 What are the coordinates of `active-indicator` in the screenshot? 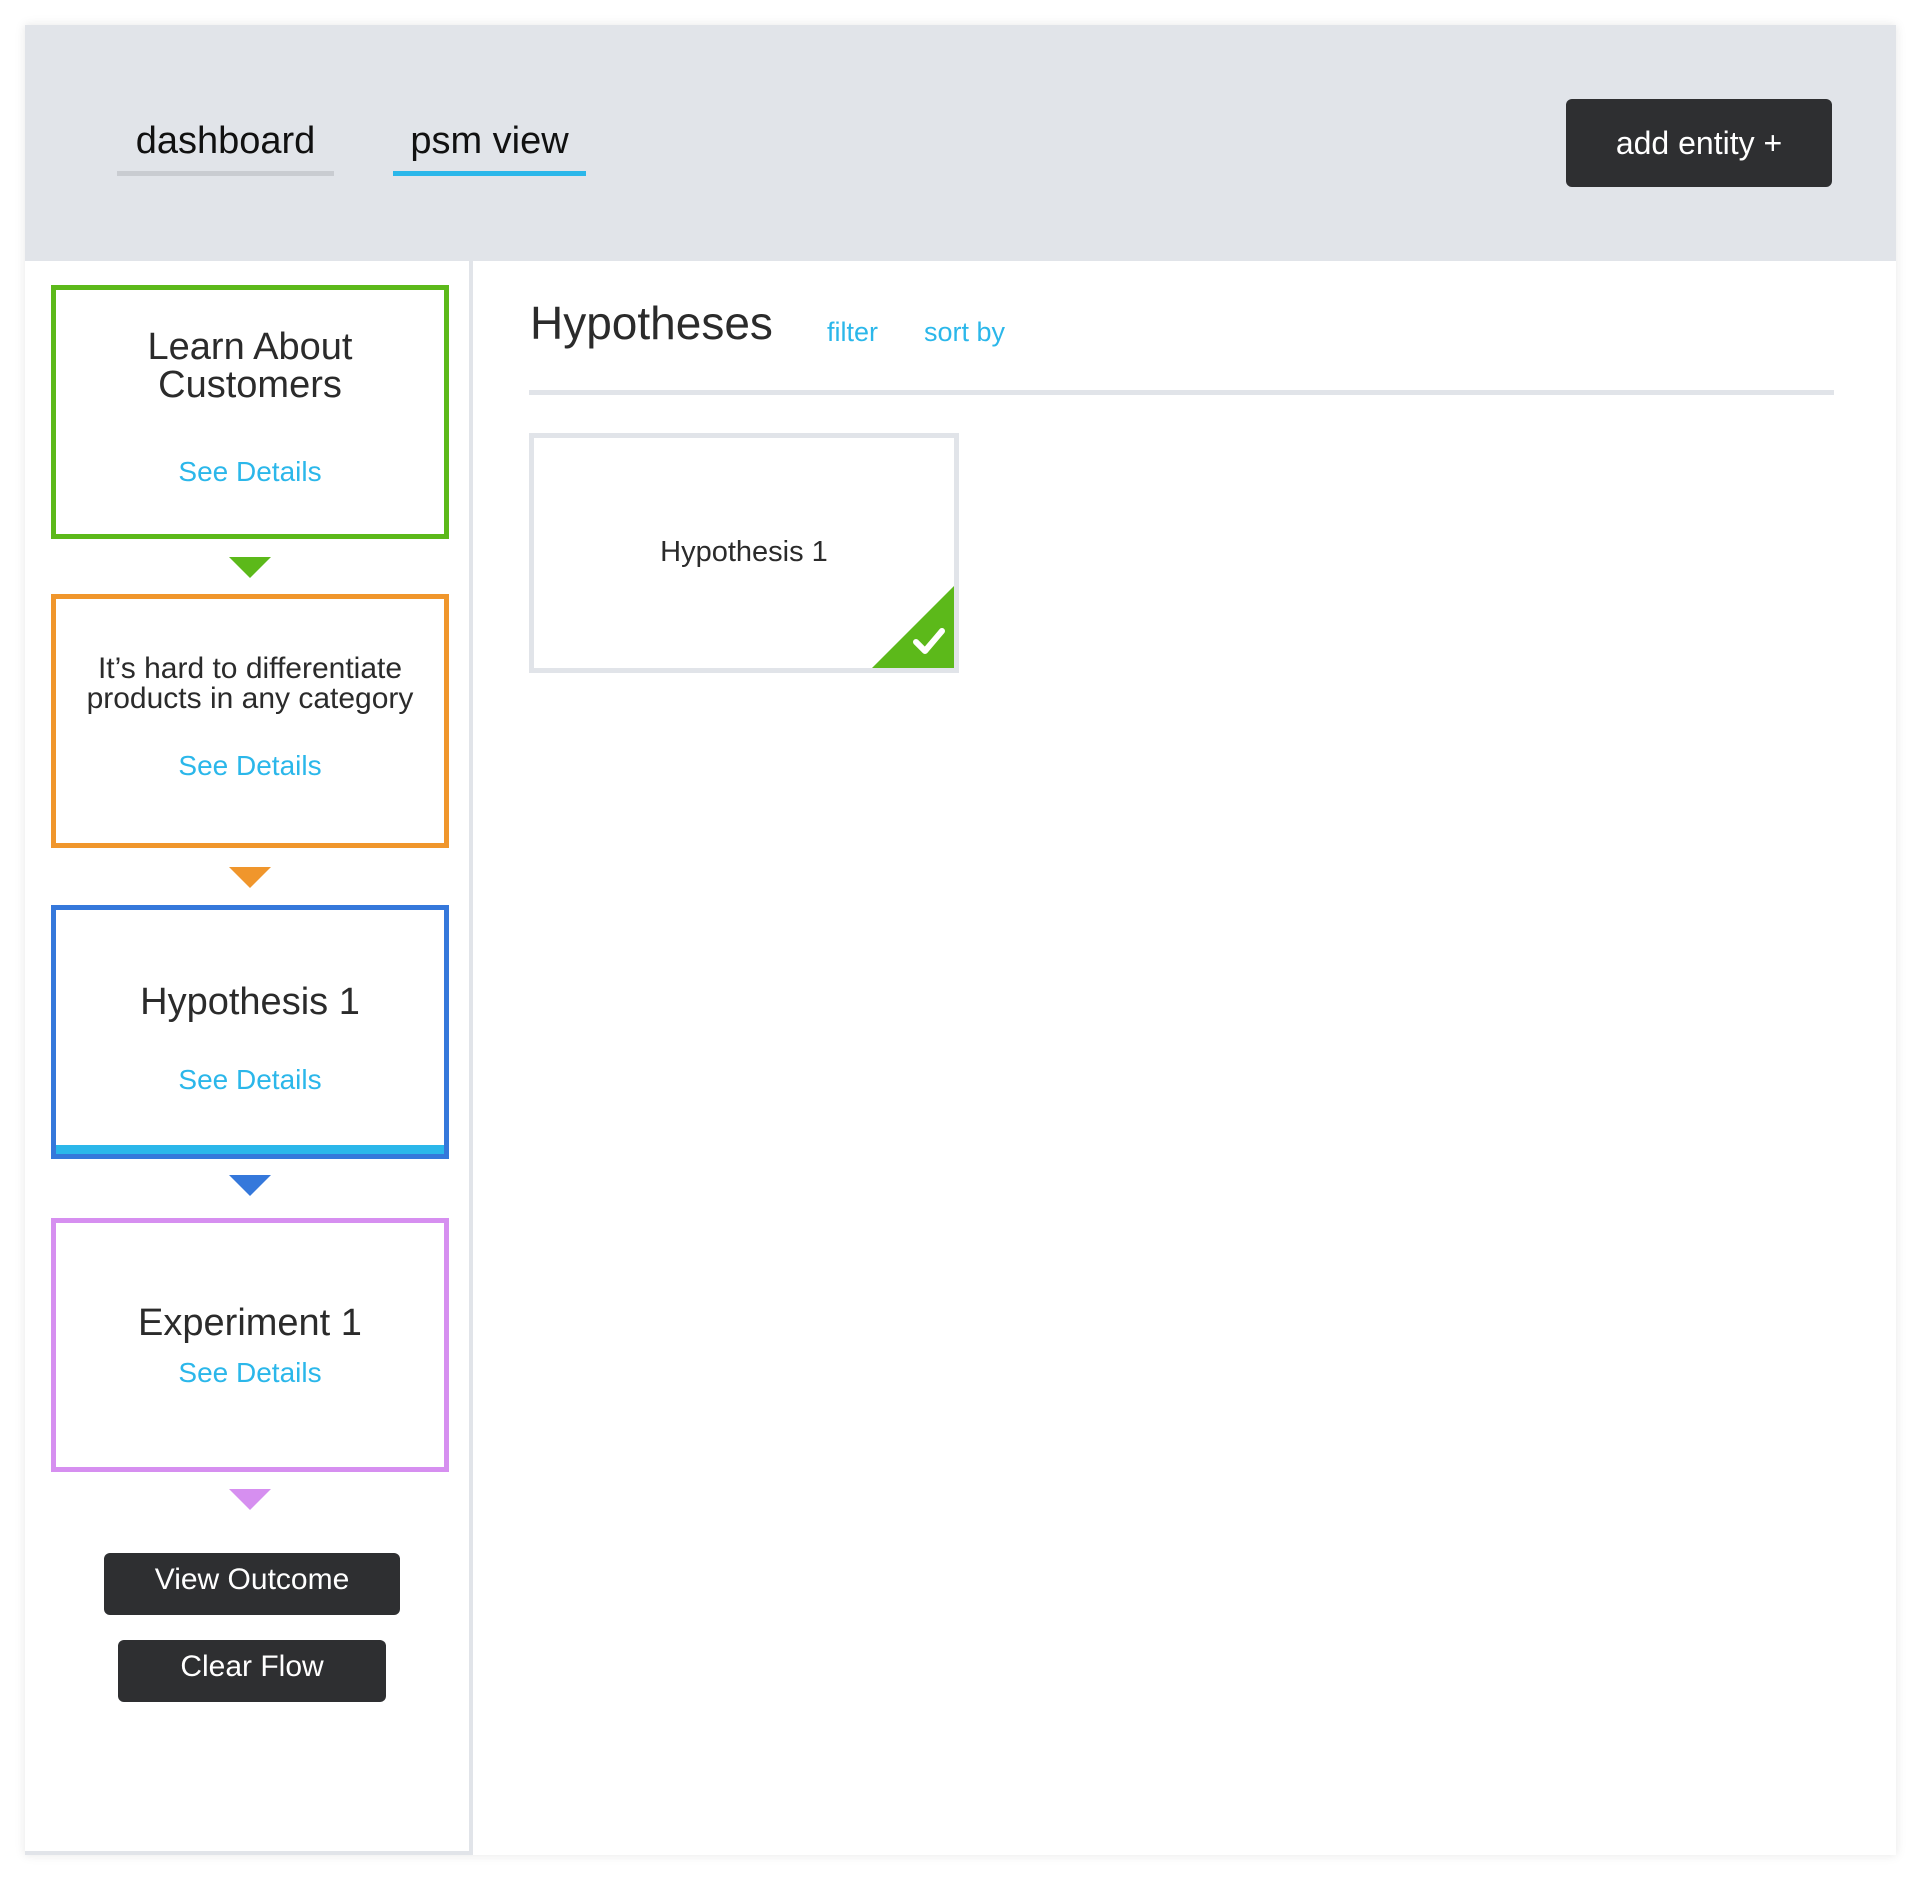 It's located at (250, 1149).